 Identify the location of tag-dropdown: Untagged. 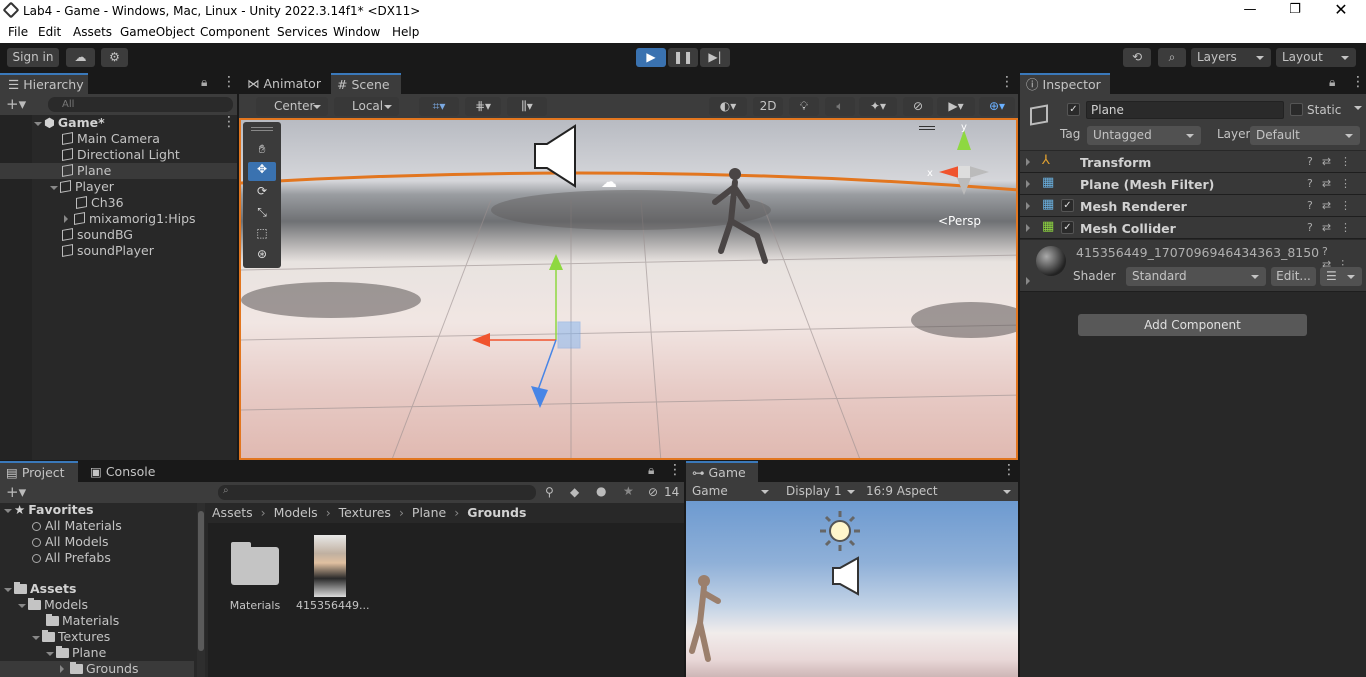
(1144, 135).